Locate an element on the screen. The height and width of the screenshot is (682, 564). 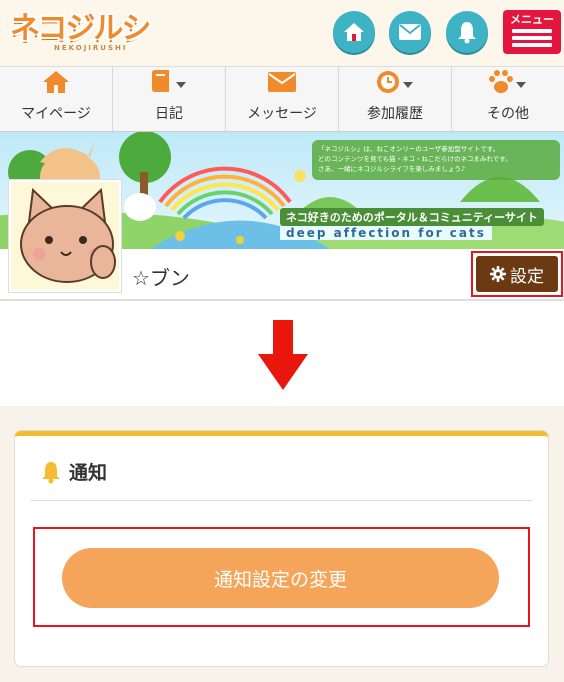
main-nav: マイページ 日記 メッセージ 参加履歴 その他 is located at coordinates (282, 99).